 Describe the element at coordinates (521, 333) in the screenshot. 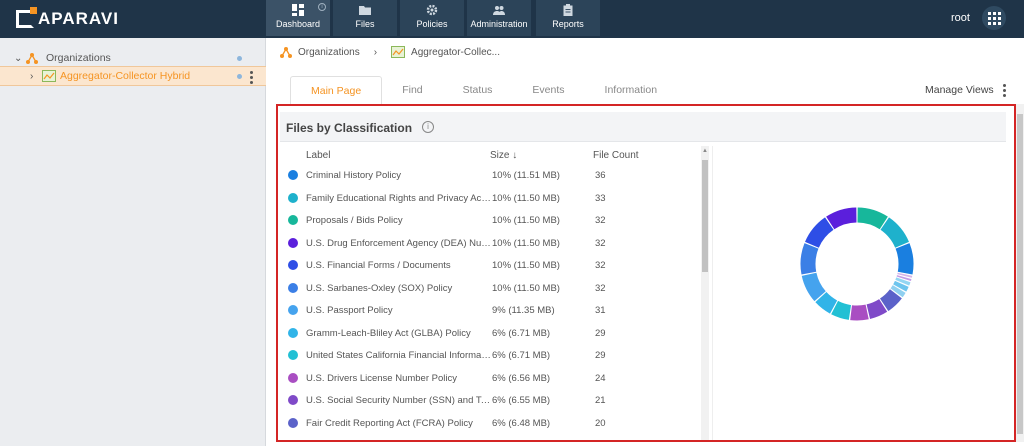

I see `row-size: 6% (6.71 MB)` at that location.